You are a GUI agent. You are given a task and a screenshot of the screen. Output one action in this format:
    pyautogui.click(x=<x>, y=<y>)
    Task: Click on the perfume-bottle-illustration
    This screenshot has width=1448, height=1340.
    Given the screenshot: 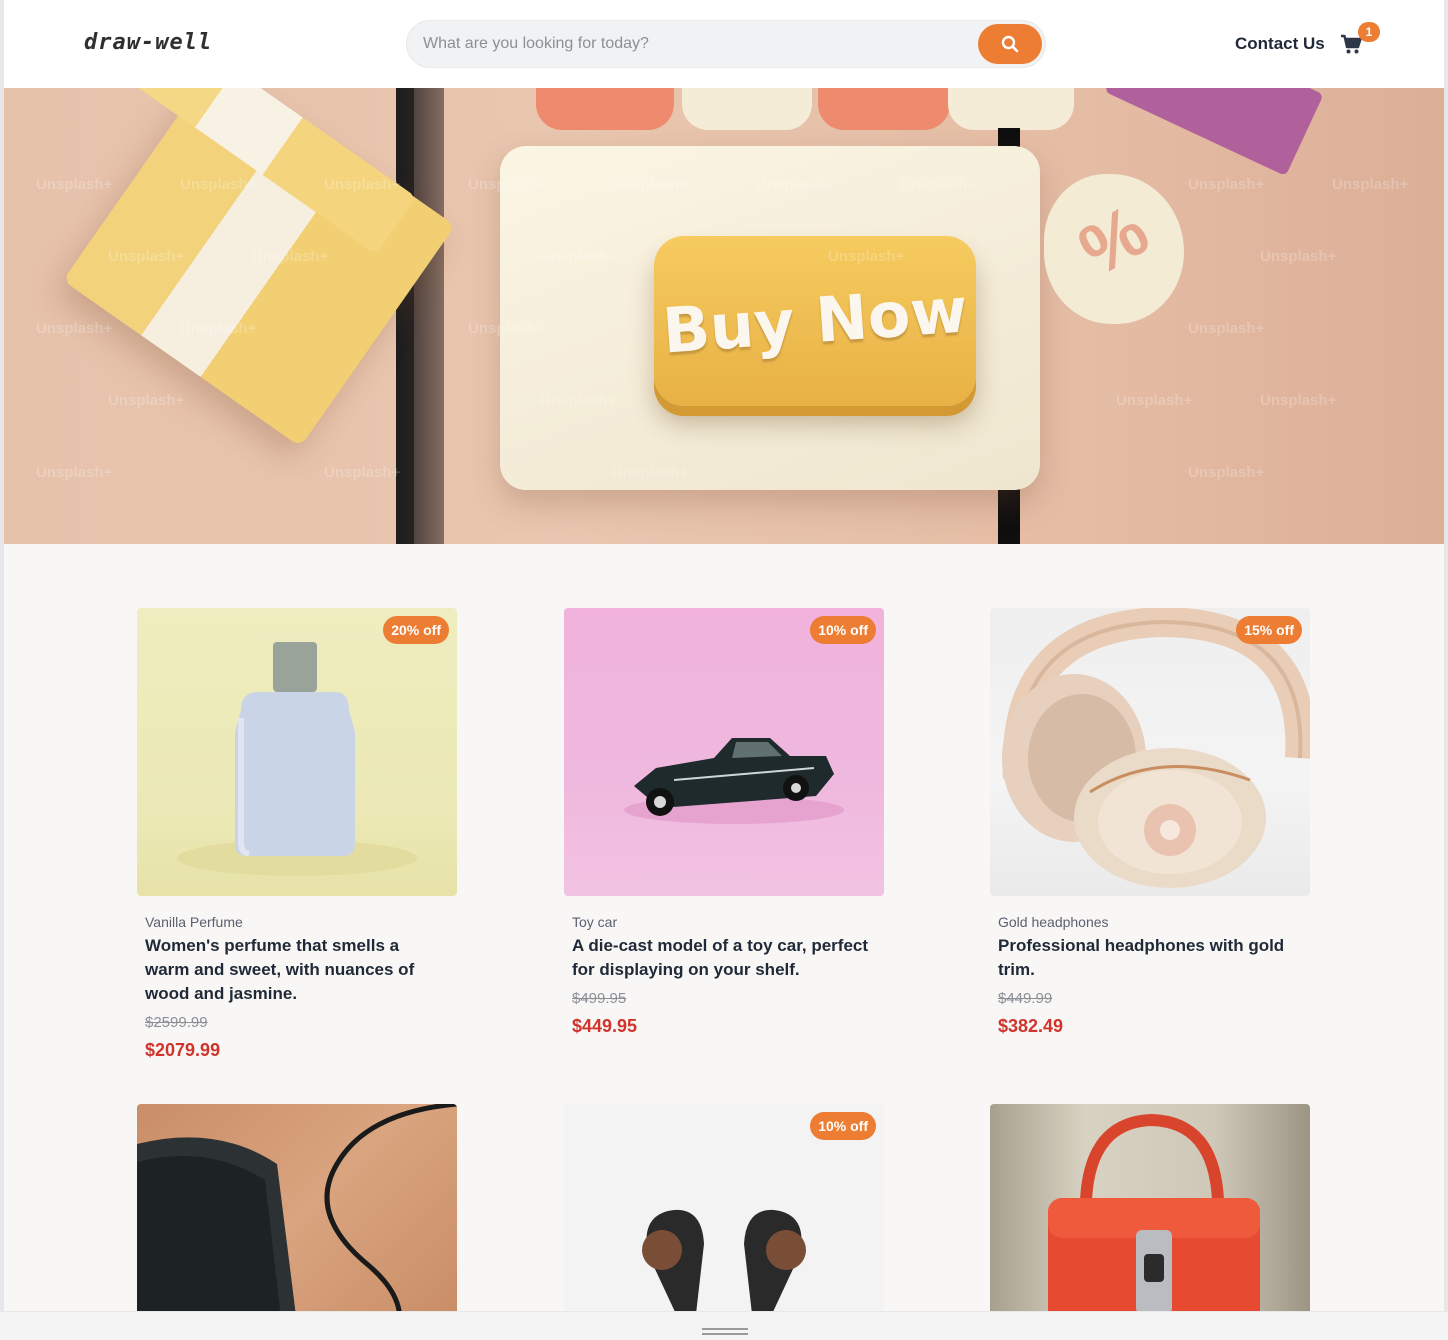 What is the action you would take?
    pyautogui.click(x=297, y=759)
    